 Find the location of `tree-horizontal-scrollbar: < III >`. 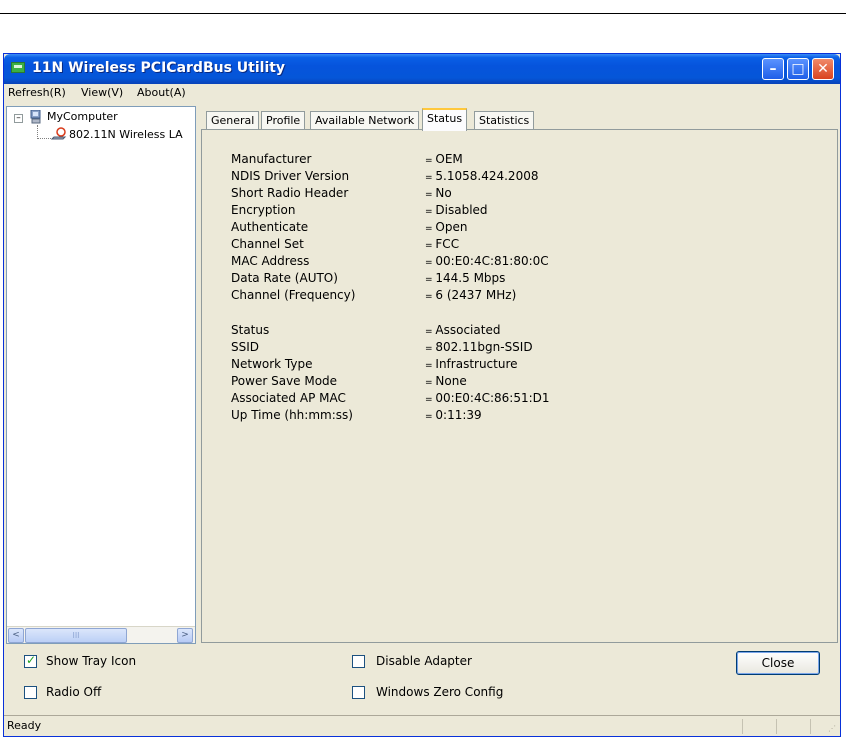

tree-horizontal-scrollbar: < III > is located at coordinates (101, 634).